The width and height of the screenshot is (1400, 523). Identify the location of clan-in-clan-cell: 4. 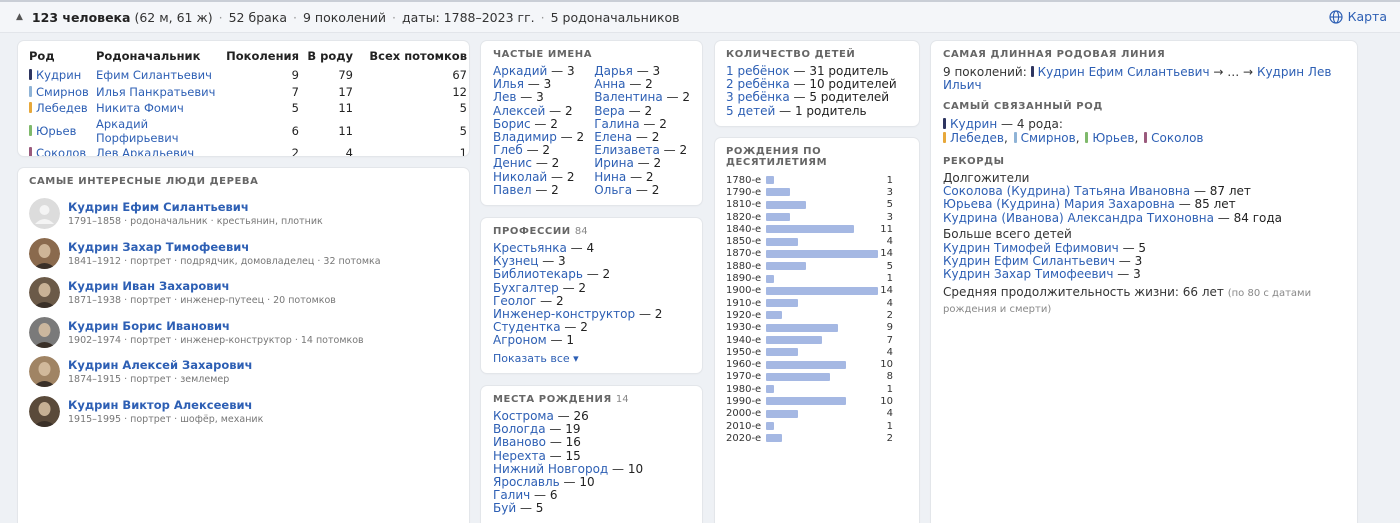
(349, 150).